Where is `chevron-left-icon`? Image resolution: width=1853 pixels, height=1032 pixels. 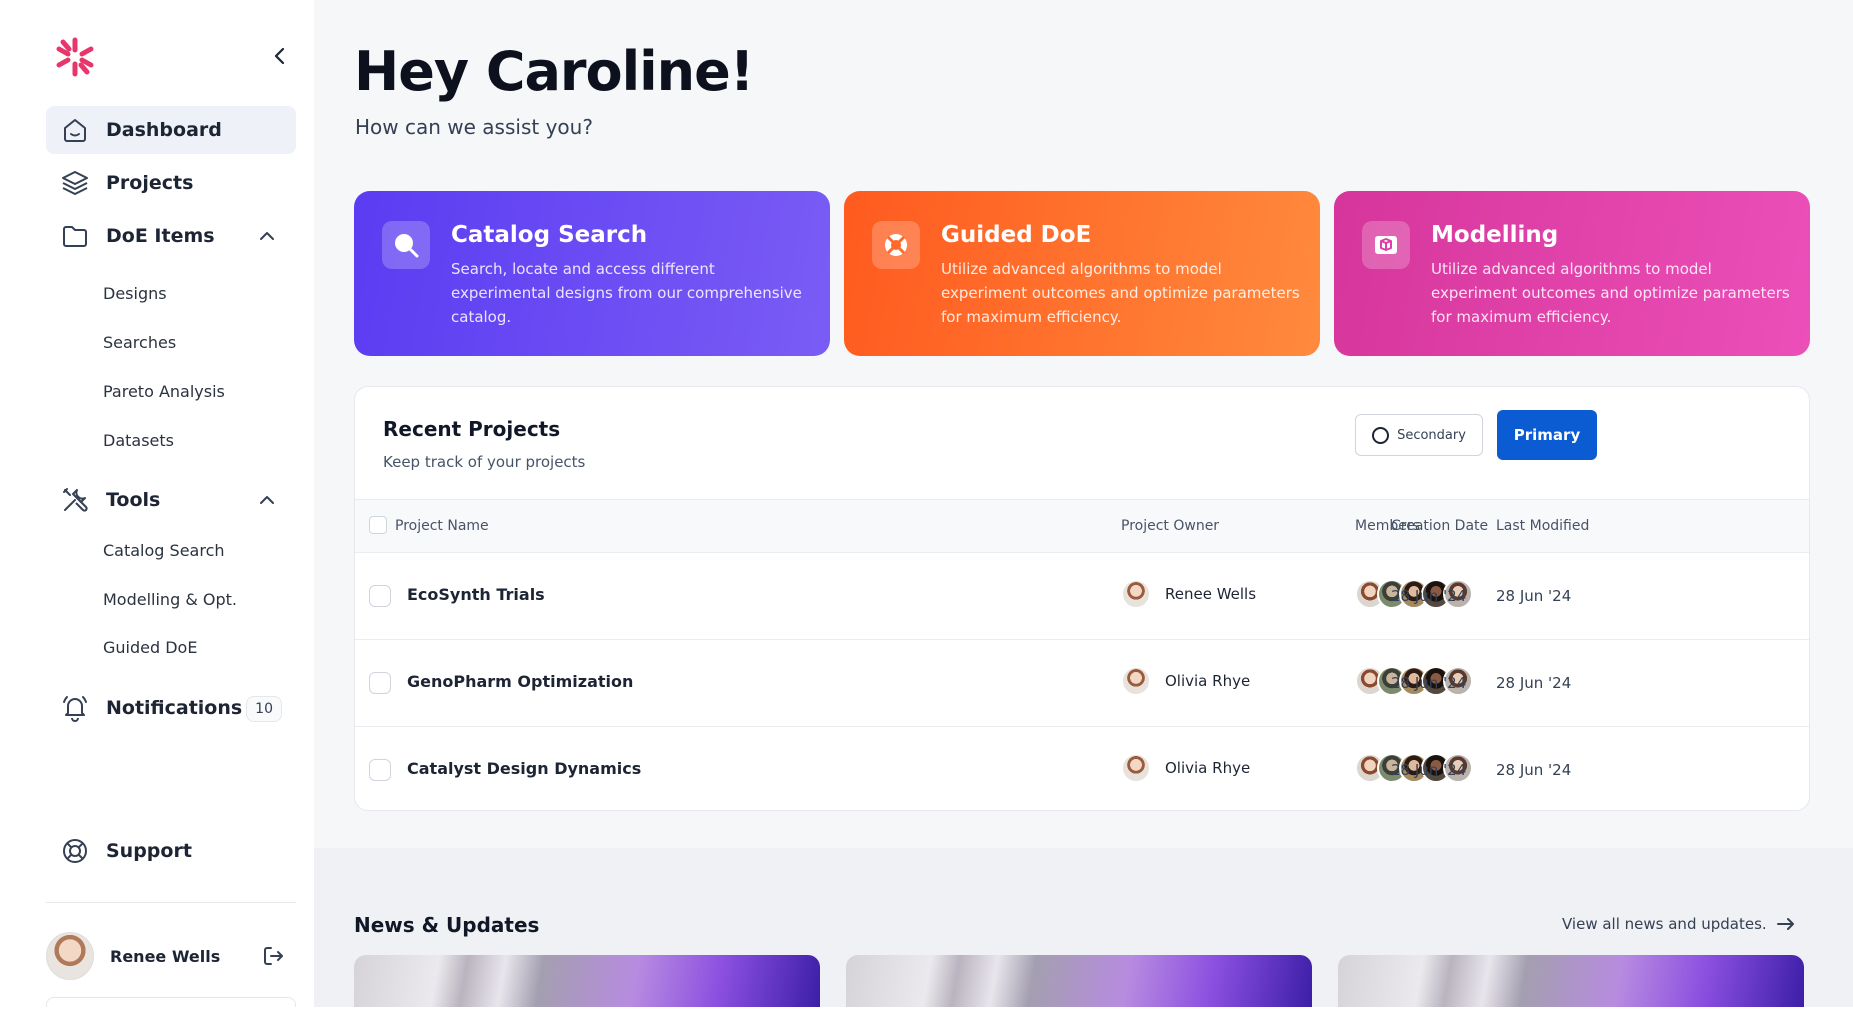
chevron-left-icon is located at coordinates (280, 56).